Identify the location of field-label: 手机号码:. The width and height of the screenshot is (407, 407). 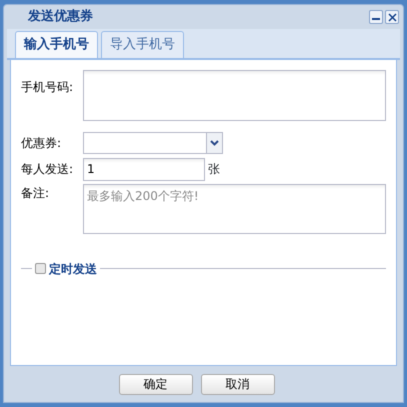
(47, 87).